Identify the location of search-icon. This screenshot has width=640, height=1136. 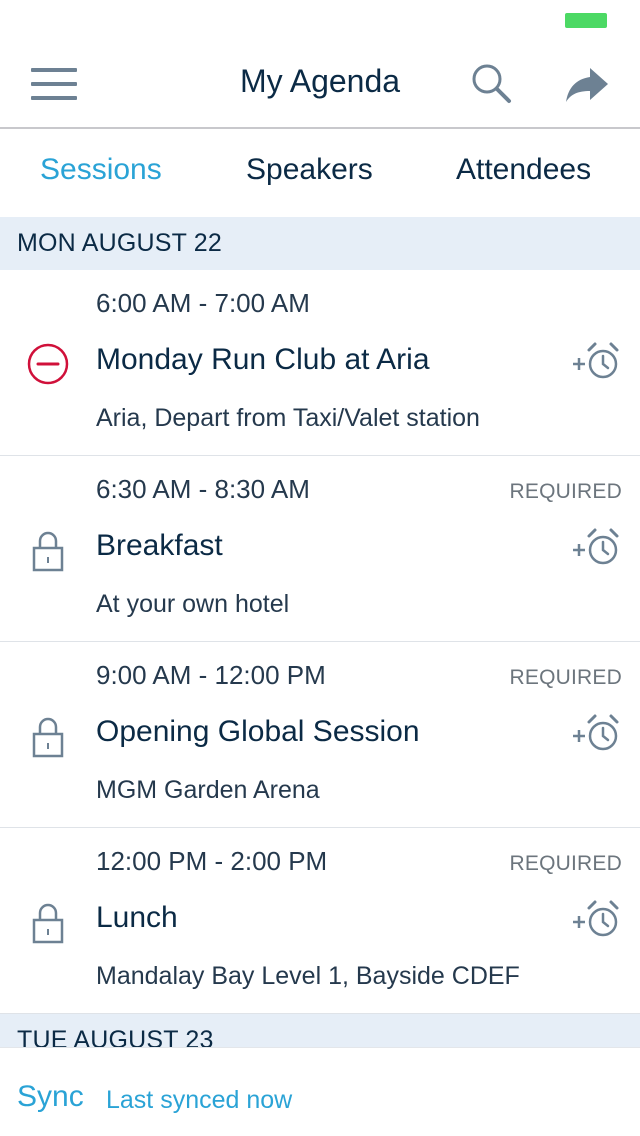
(491, 83).